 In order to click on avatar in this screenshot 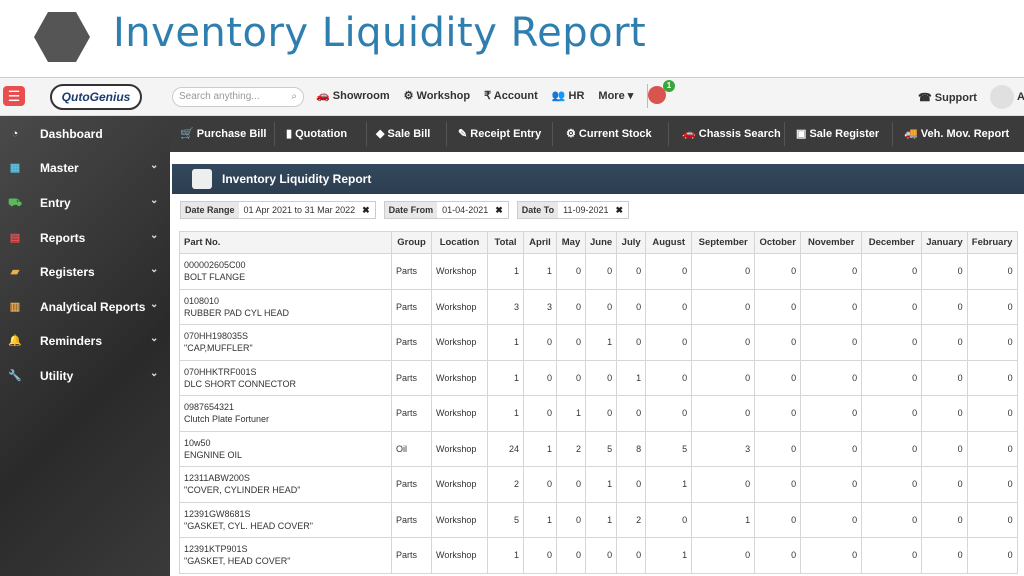, I will do `click(1002, 97)`.